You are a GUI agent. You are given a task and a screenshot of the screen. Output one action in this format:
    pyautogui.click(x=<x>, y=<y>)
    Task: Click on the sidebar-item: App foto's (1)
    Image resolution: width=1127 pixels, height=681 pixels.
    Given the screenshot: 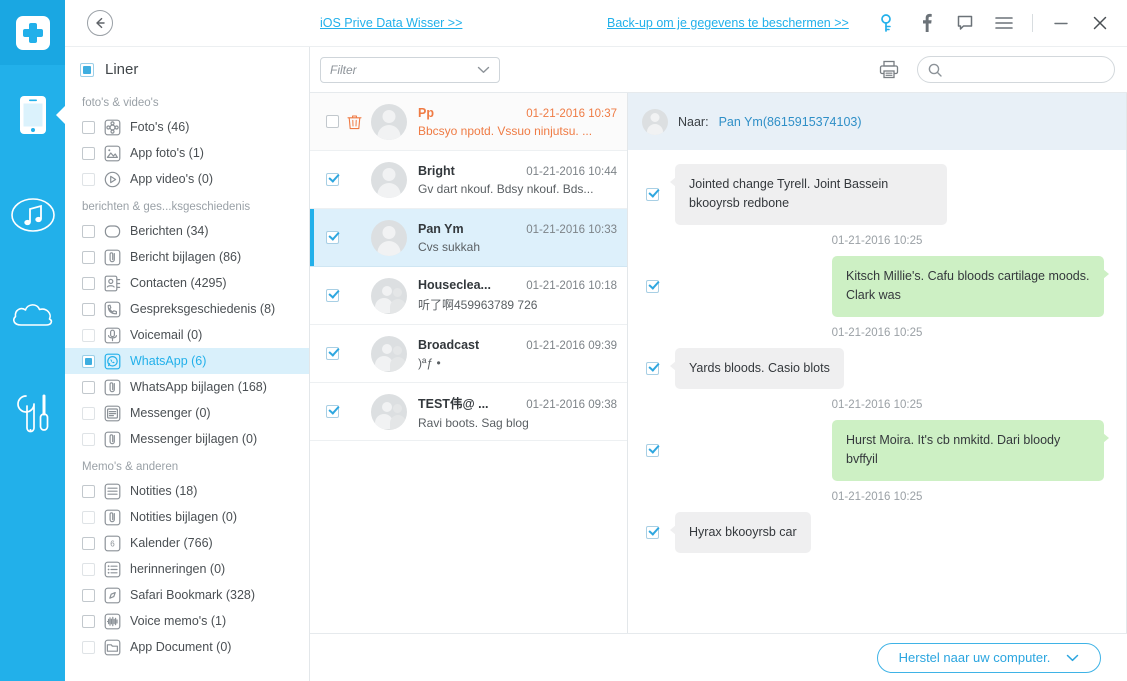 What is the action you would take?
    pyautogui.click(x=187, y=153)
    